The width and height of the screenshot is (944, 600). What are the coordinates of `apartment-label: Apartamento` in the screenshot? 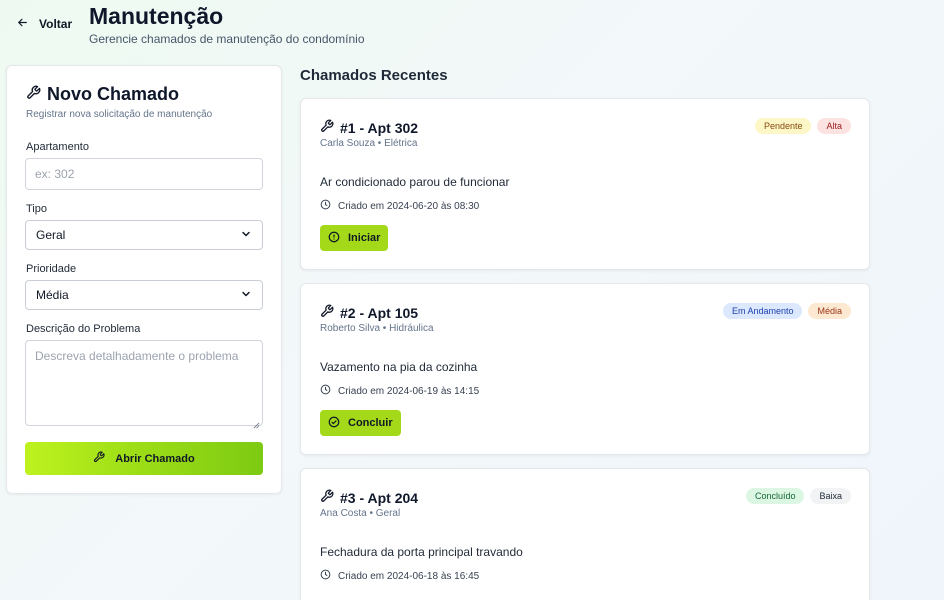 It's located at (57, 147).